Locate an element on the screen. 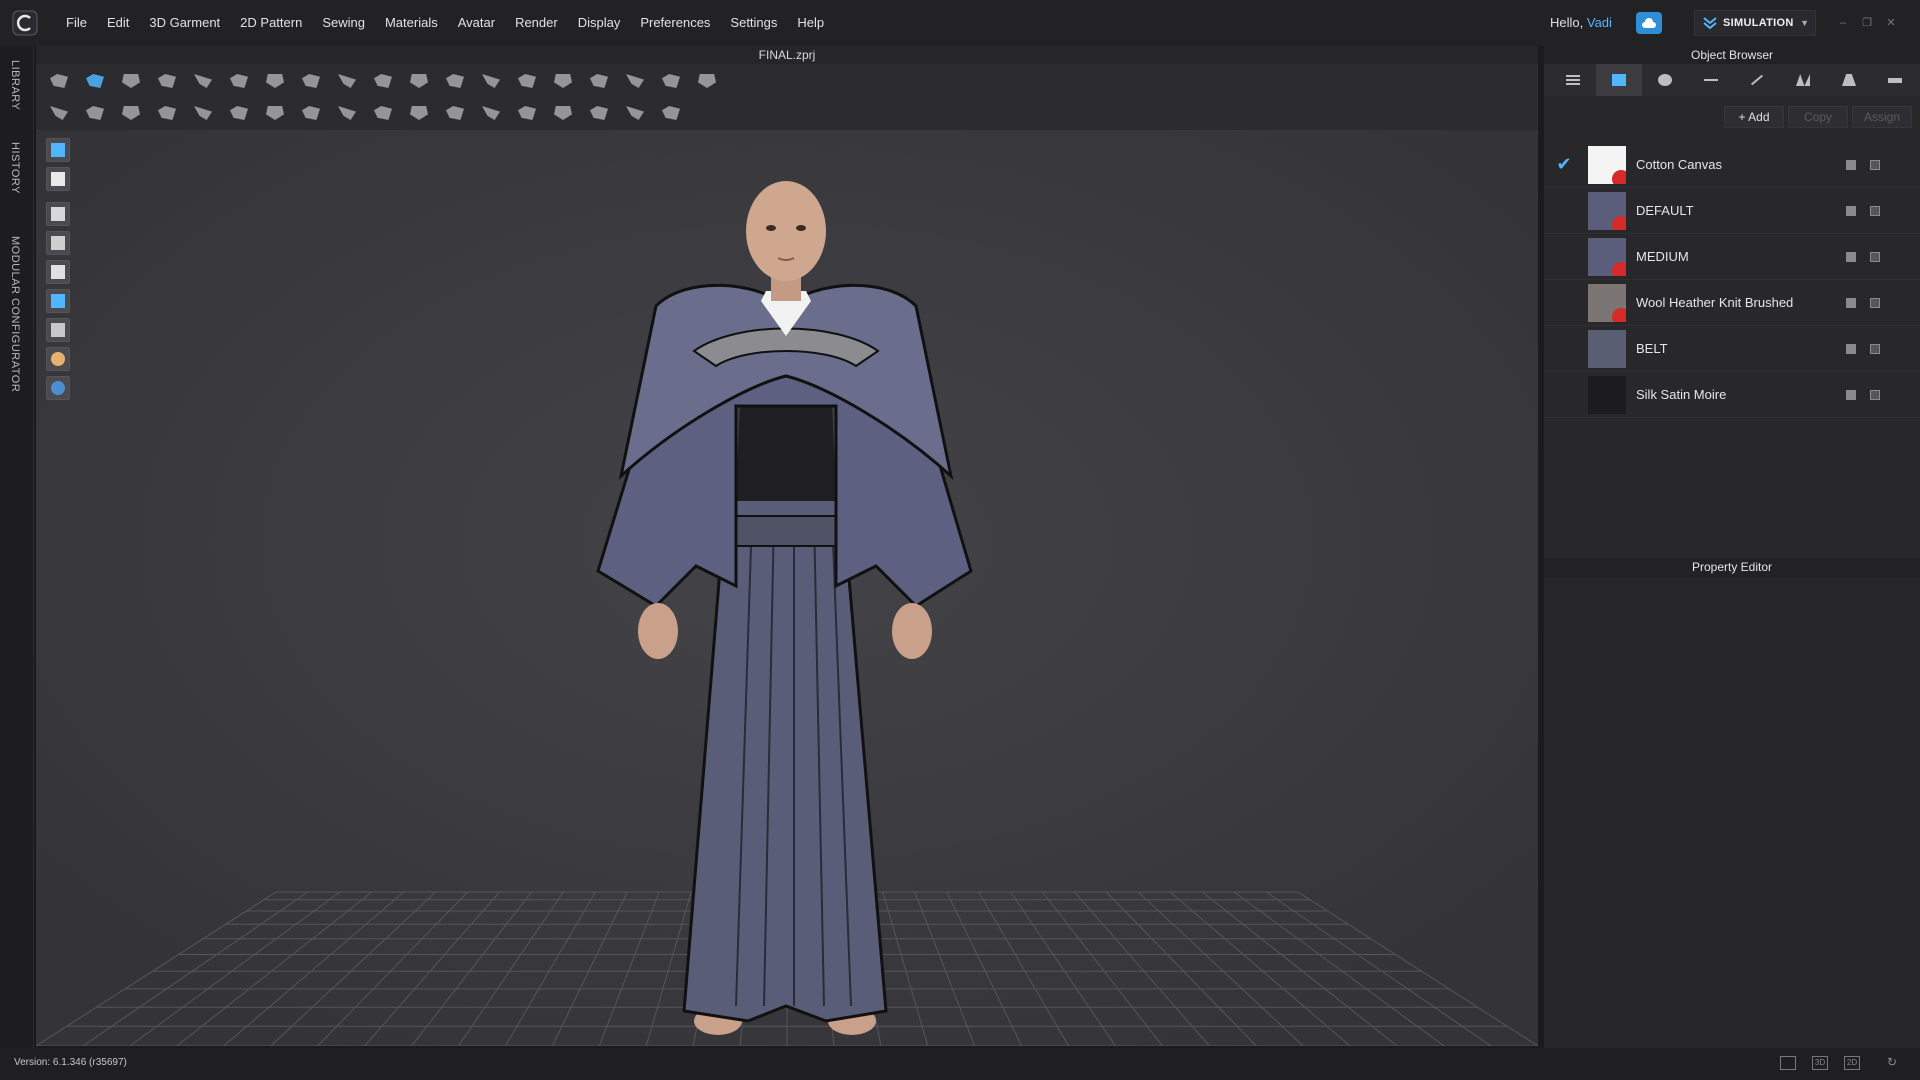 The image size is (1920, 1080). view-mode-icon is located at coordinates (58, 150).